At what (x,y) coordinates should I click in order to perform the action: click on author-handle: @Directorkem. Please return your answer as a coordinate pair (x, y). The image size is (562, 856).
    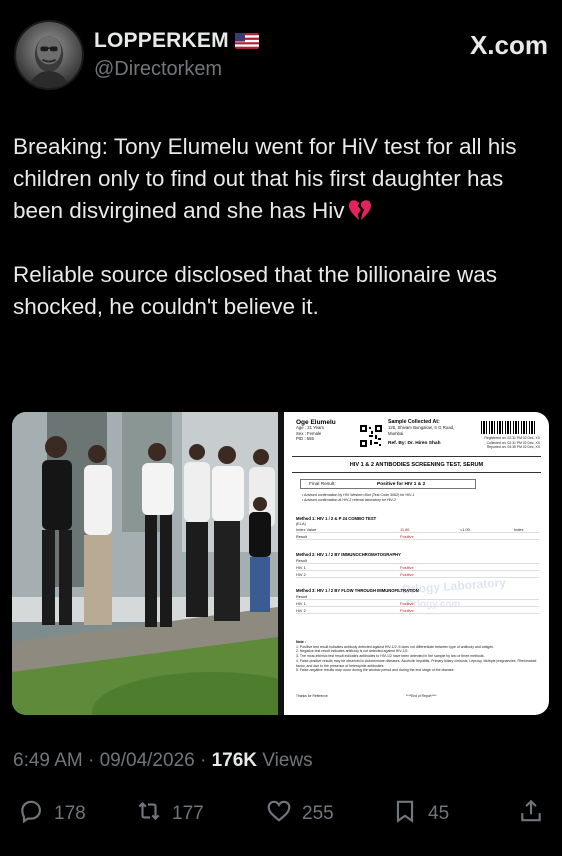
    Looking at the image, I should click on (158, 69).